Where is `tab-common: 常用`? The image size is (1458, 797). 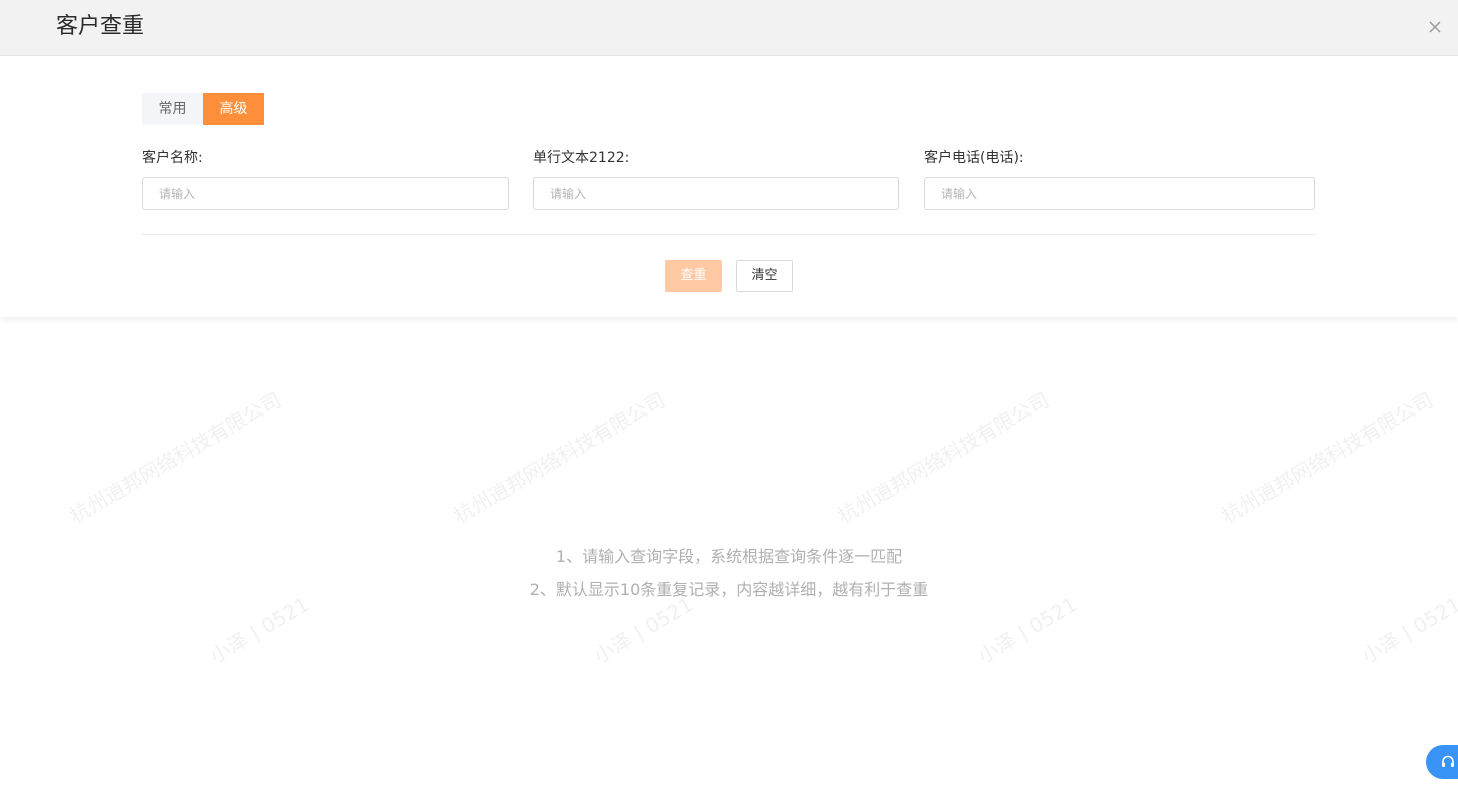 tab-common: 常用 is located at coordinates (172, 109).